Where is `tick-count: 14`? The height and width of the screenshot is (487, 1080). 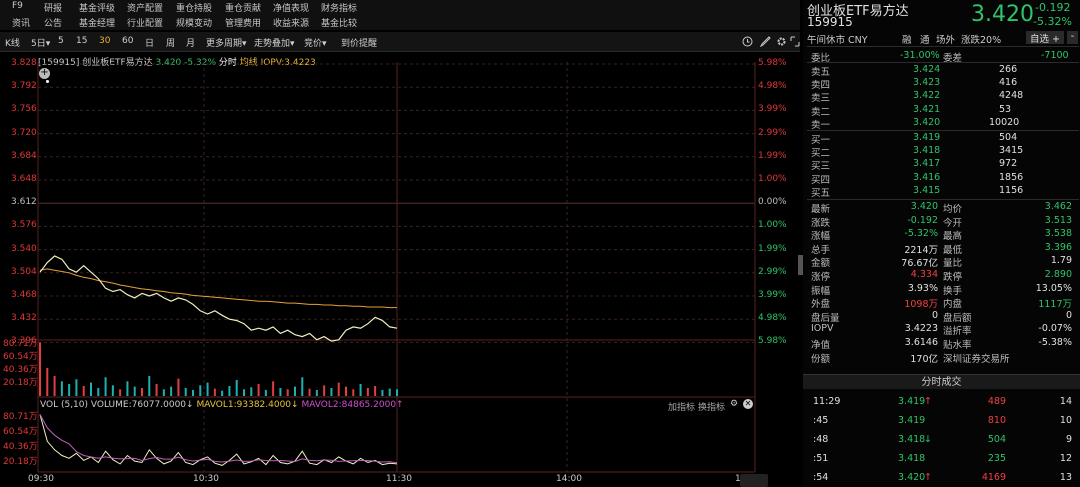
tick-count: 14 is located at coordinates (1065, 401).